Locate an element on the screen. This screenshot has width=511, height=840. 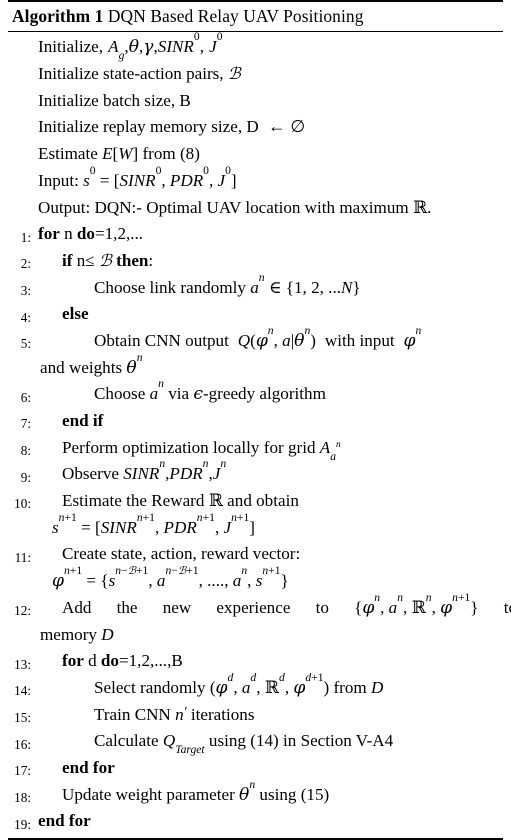
algorithm-step-4: 4: else is located at coordinates (255, 315).